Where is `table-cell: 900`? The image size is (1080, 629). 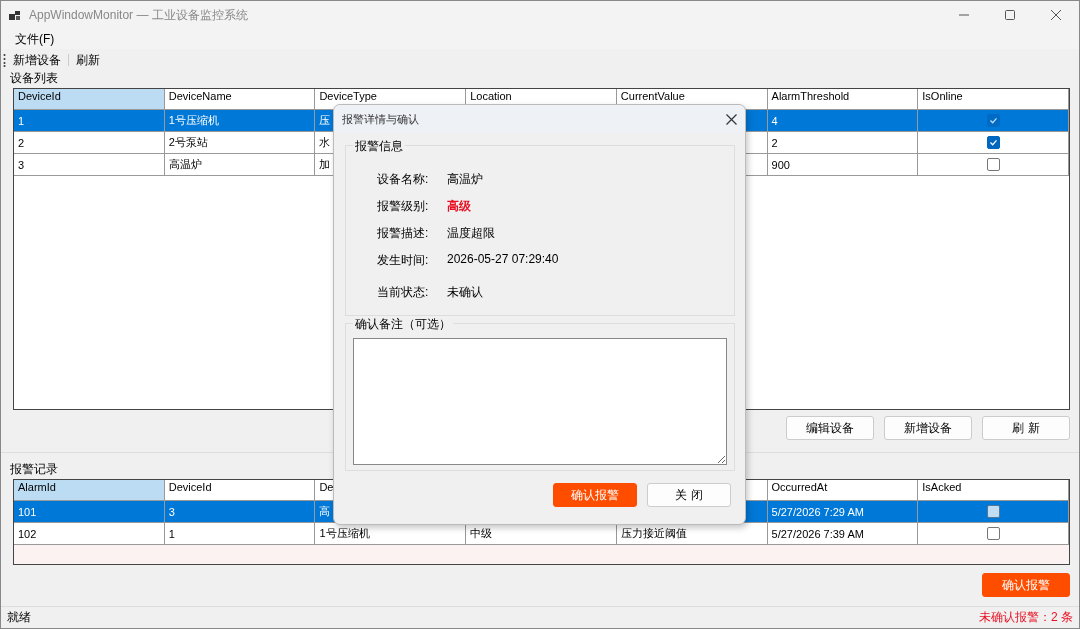
table-cell: 900 is located at coordinates (843, 165).